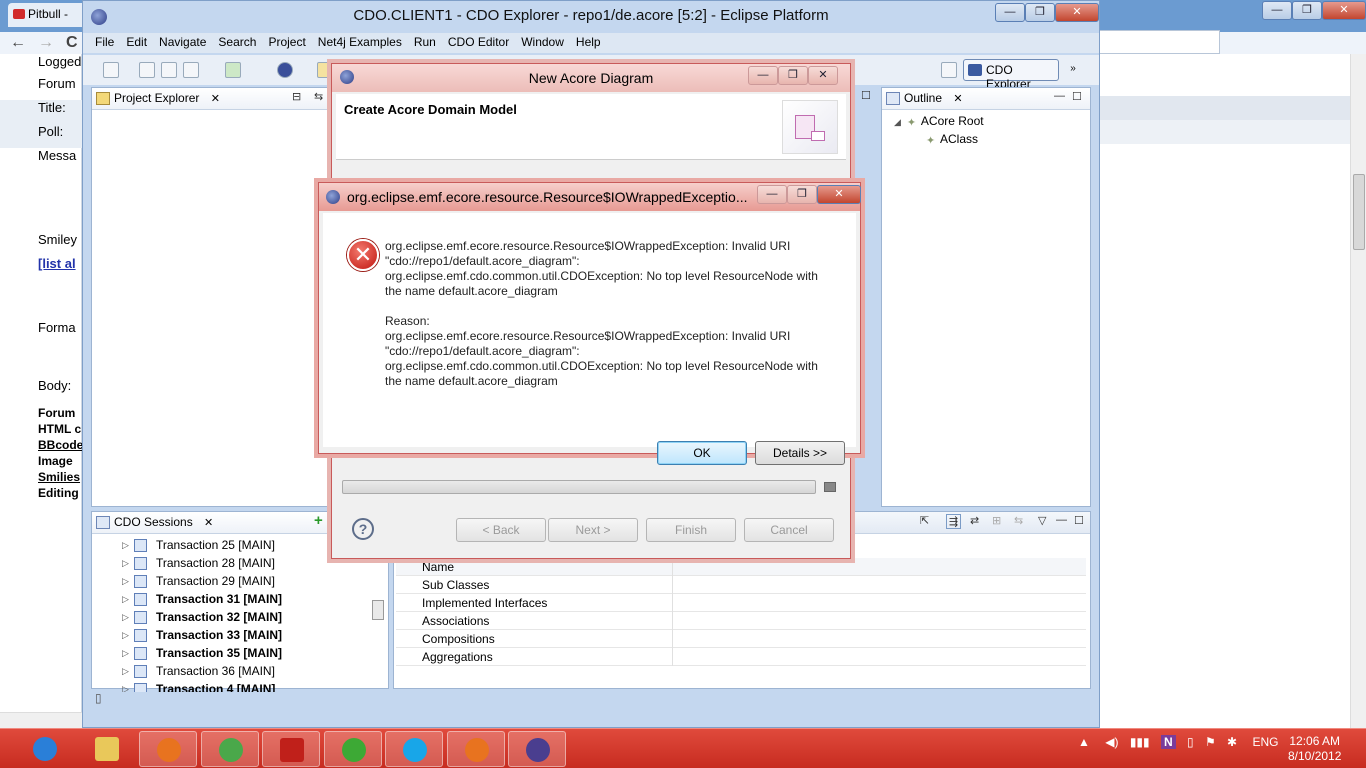 The height and width of the screenshot is (768, 1366). What do you see at coordinates (104, 42) in the screenshot?
I see `menu-file: File` at bounding box center [104, 42].